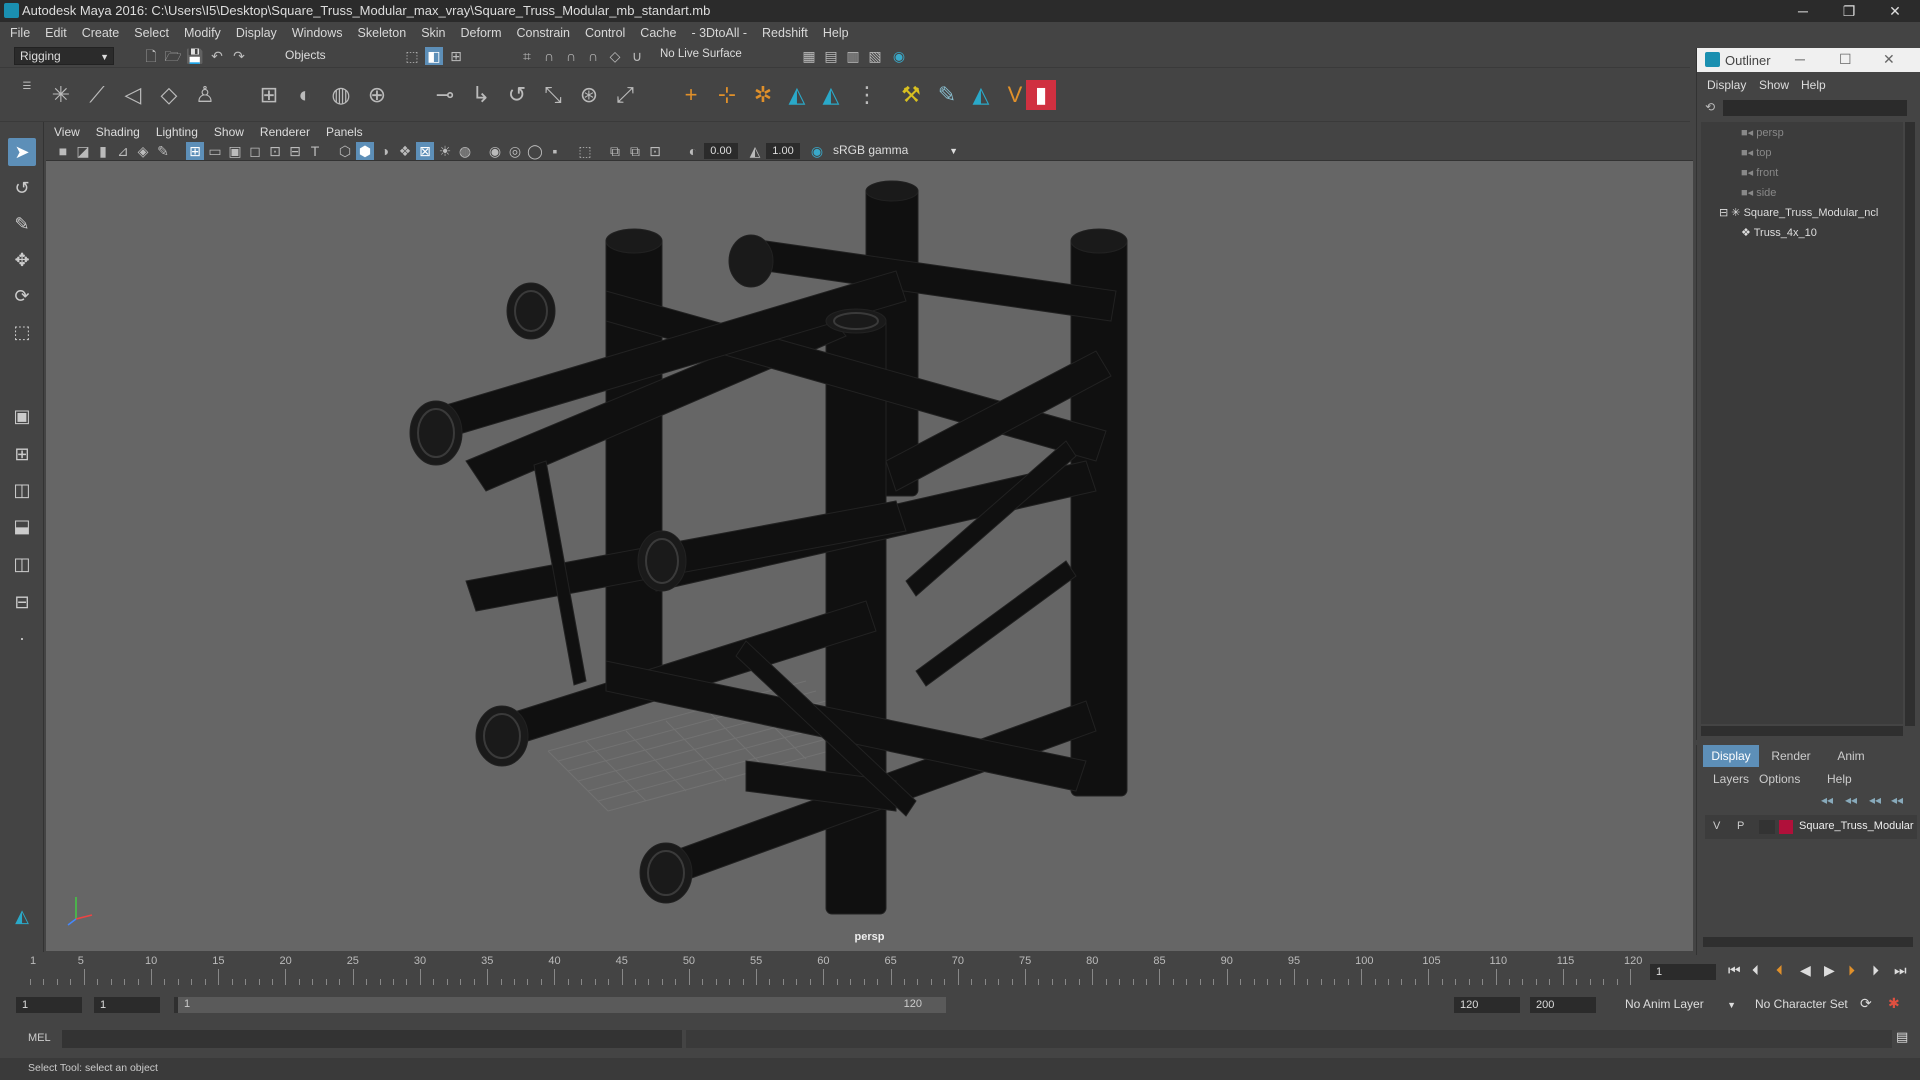  I want to click on close-button: ✕, so click(1895, 11).